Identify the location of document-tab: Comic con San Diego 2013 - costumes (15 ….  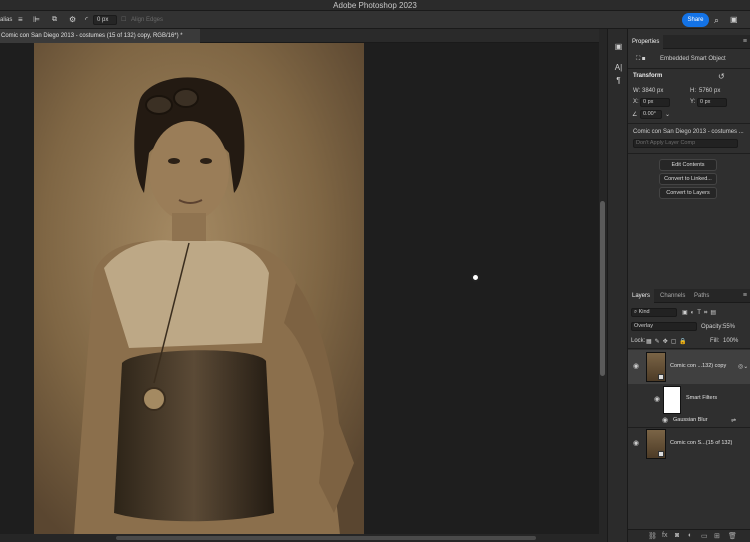
(100, 36).